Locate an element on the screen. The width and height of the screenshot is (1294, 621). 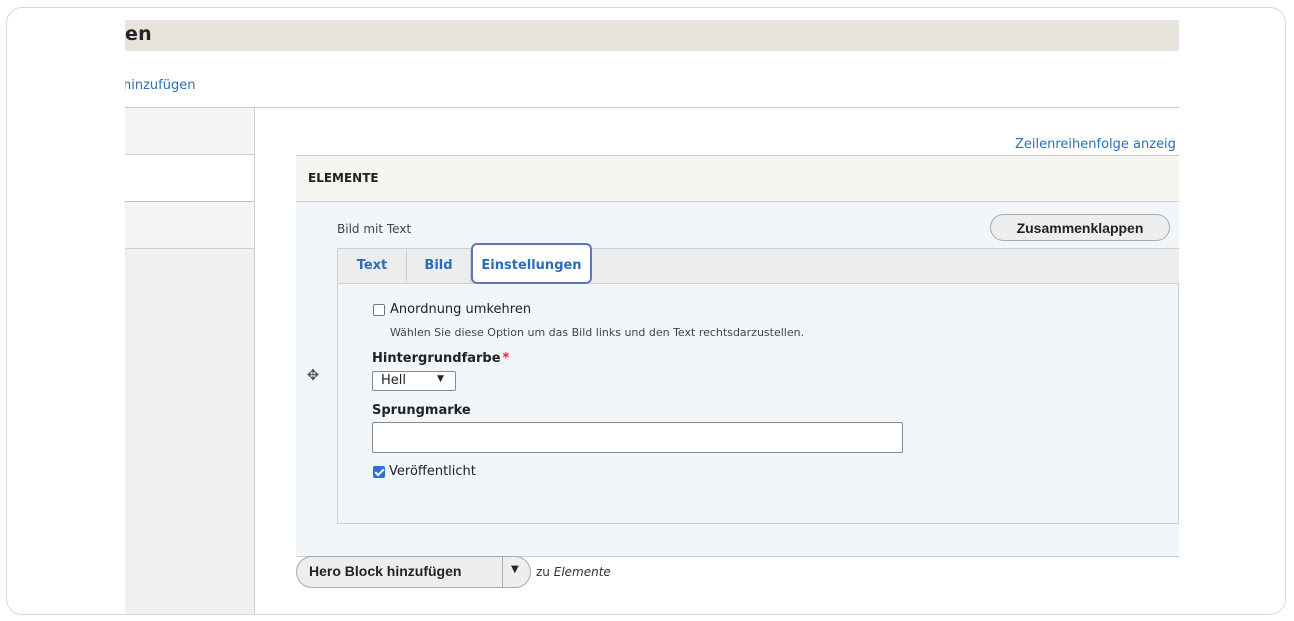
page-title: en is located at coordinates (138, 34).